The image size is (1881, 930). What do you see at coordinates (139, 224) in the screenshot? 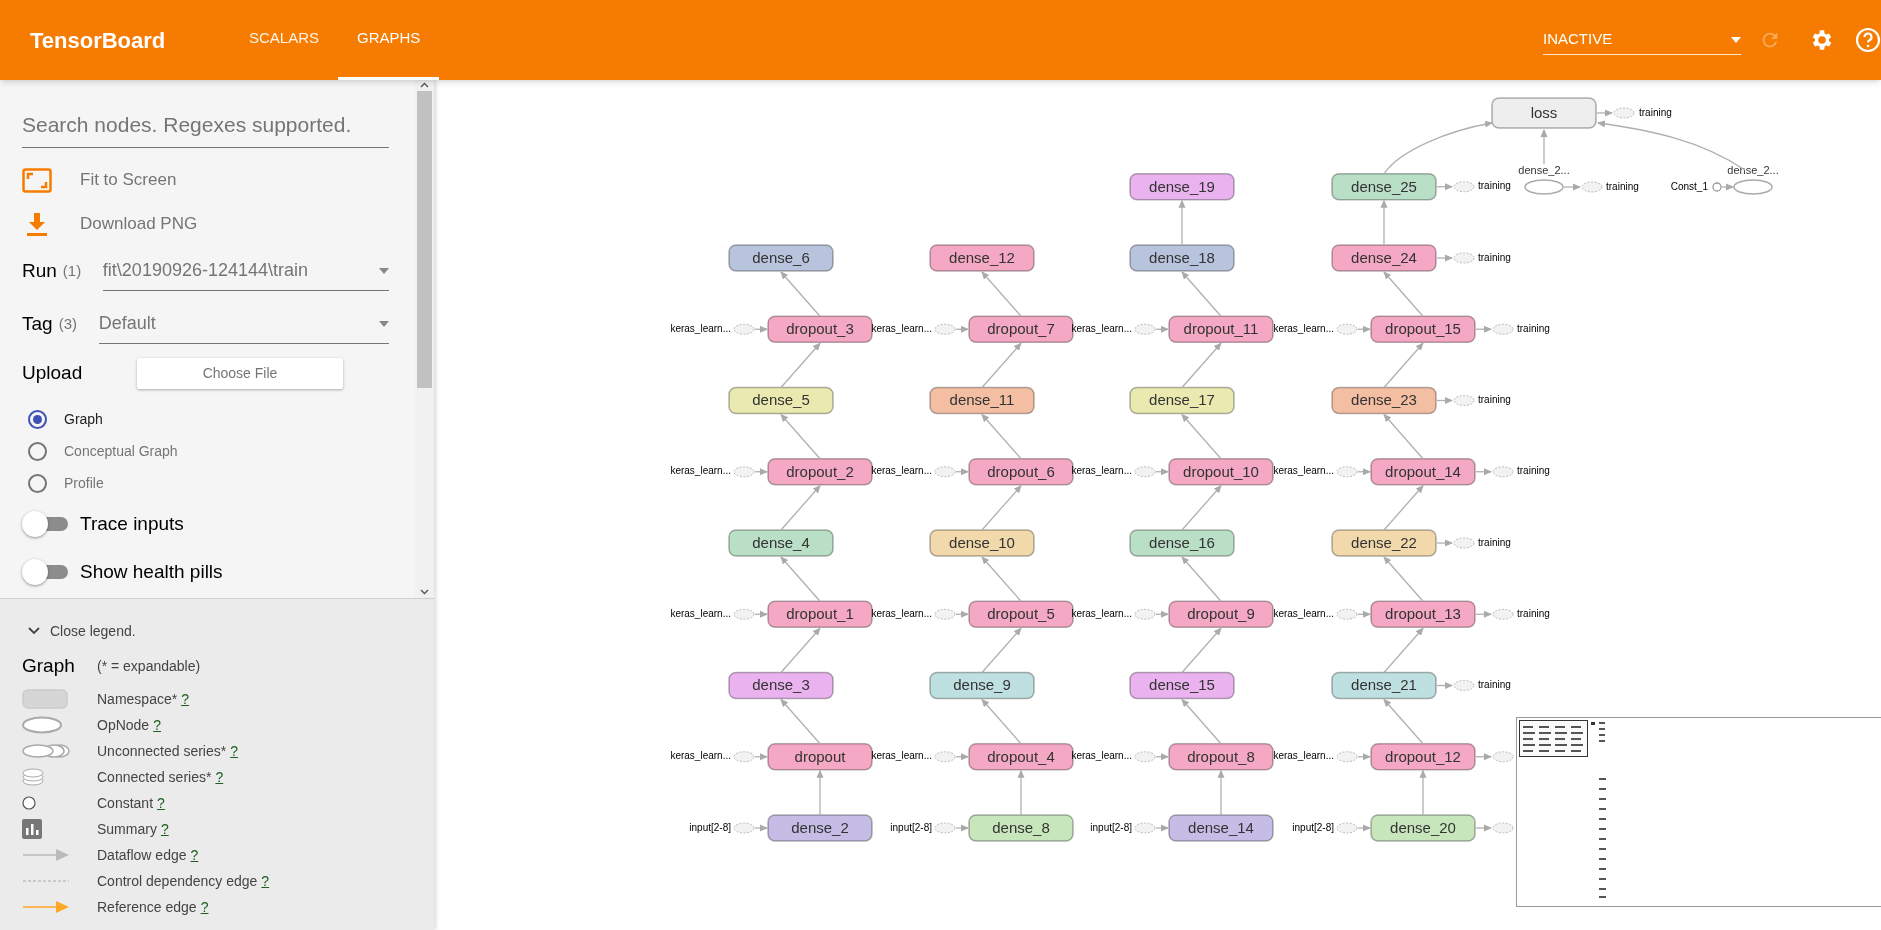
I see `action-link: Download PNG` at bounding box center [139, 224].